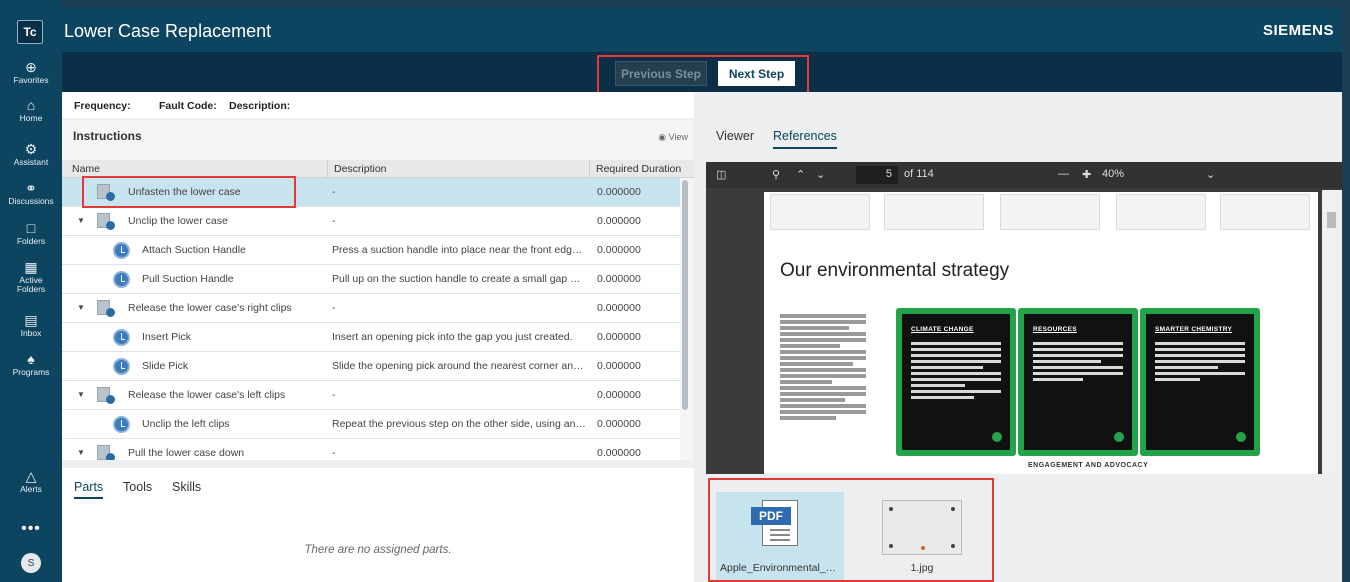 This screenshot has width=1350, height=582. I want to click on column-header-duration: Required Duration, so click(638, 169).